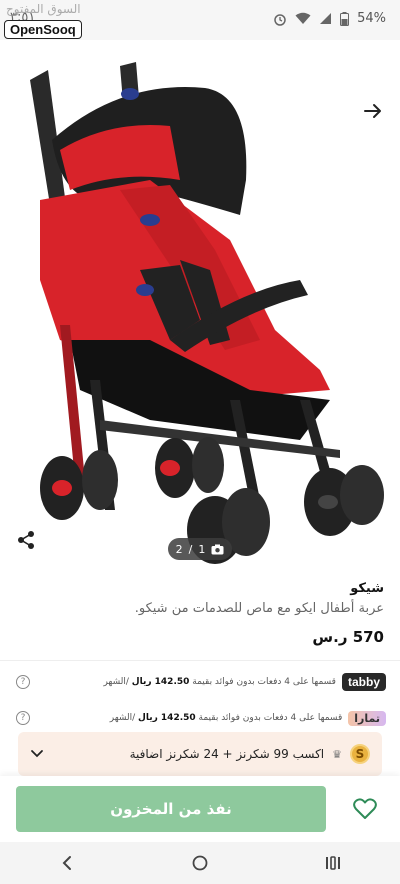 This screenshot has width=400, height=884. I want to click on divider, so click(200, 660).